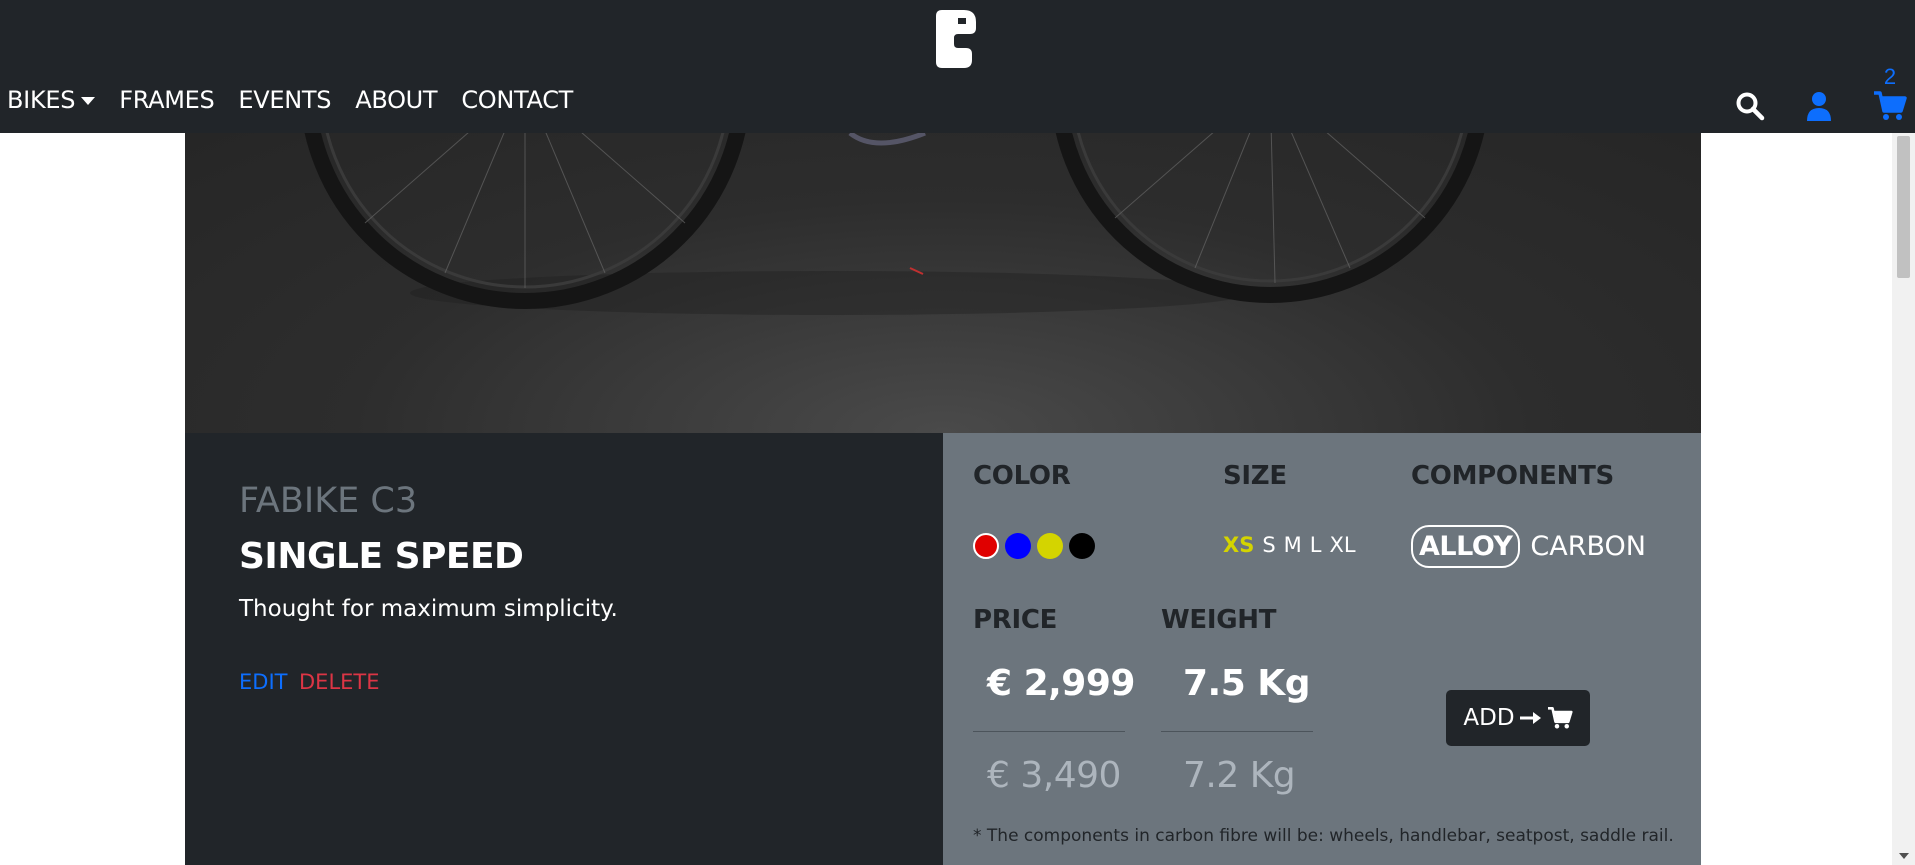 The width and height of the screenshot is (1915, 865). I want to click on fabike-logo-icon, so click(955, 39).